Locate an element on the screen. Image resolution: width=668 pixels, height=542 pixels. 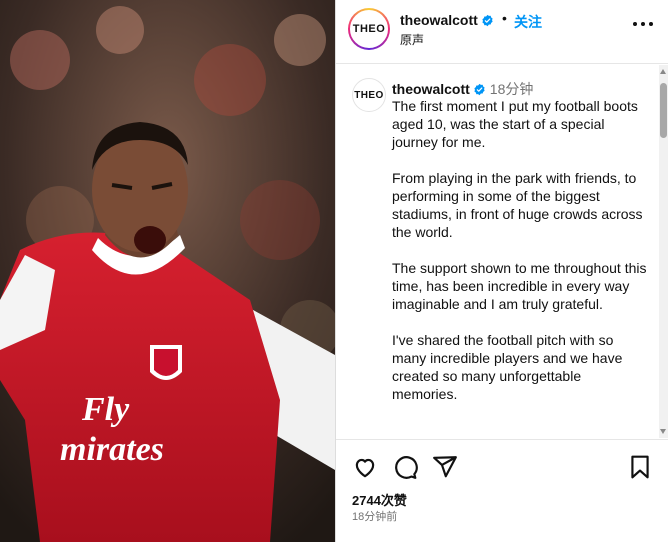
scroll-down-arrow-icon is located at coordinates (663, 431).